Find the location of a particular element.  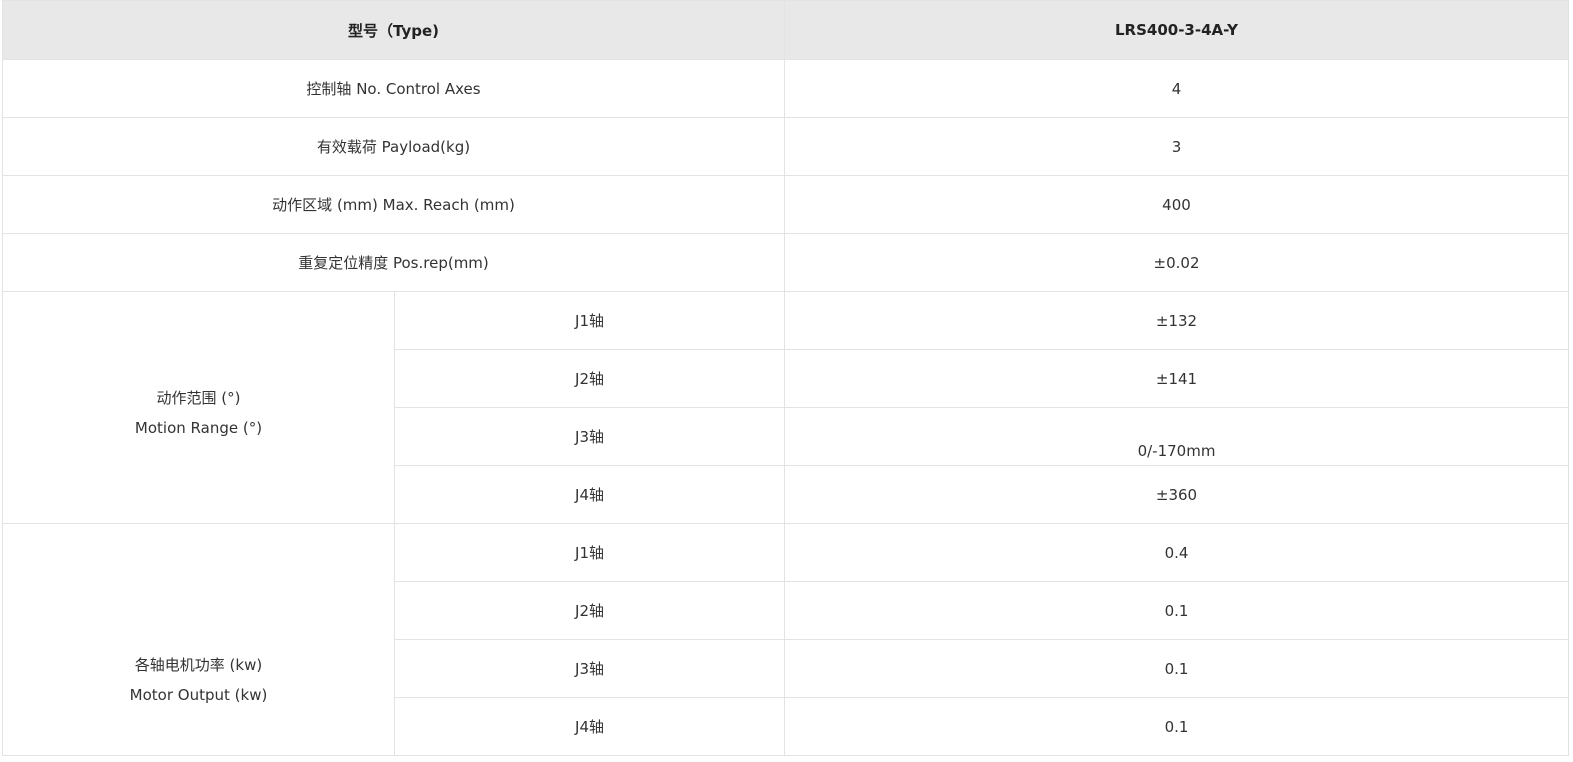

row-value: 400 is located at coordinates (1176, 204).